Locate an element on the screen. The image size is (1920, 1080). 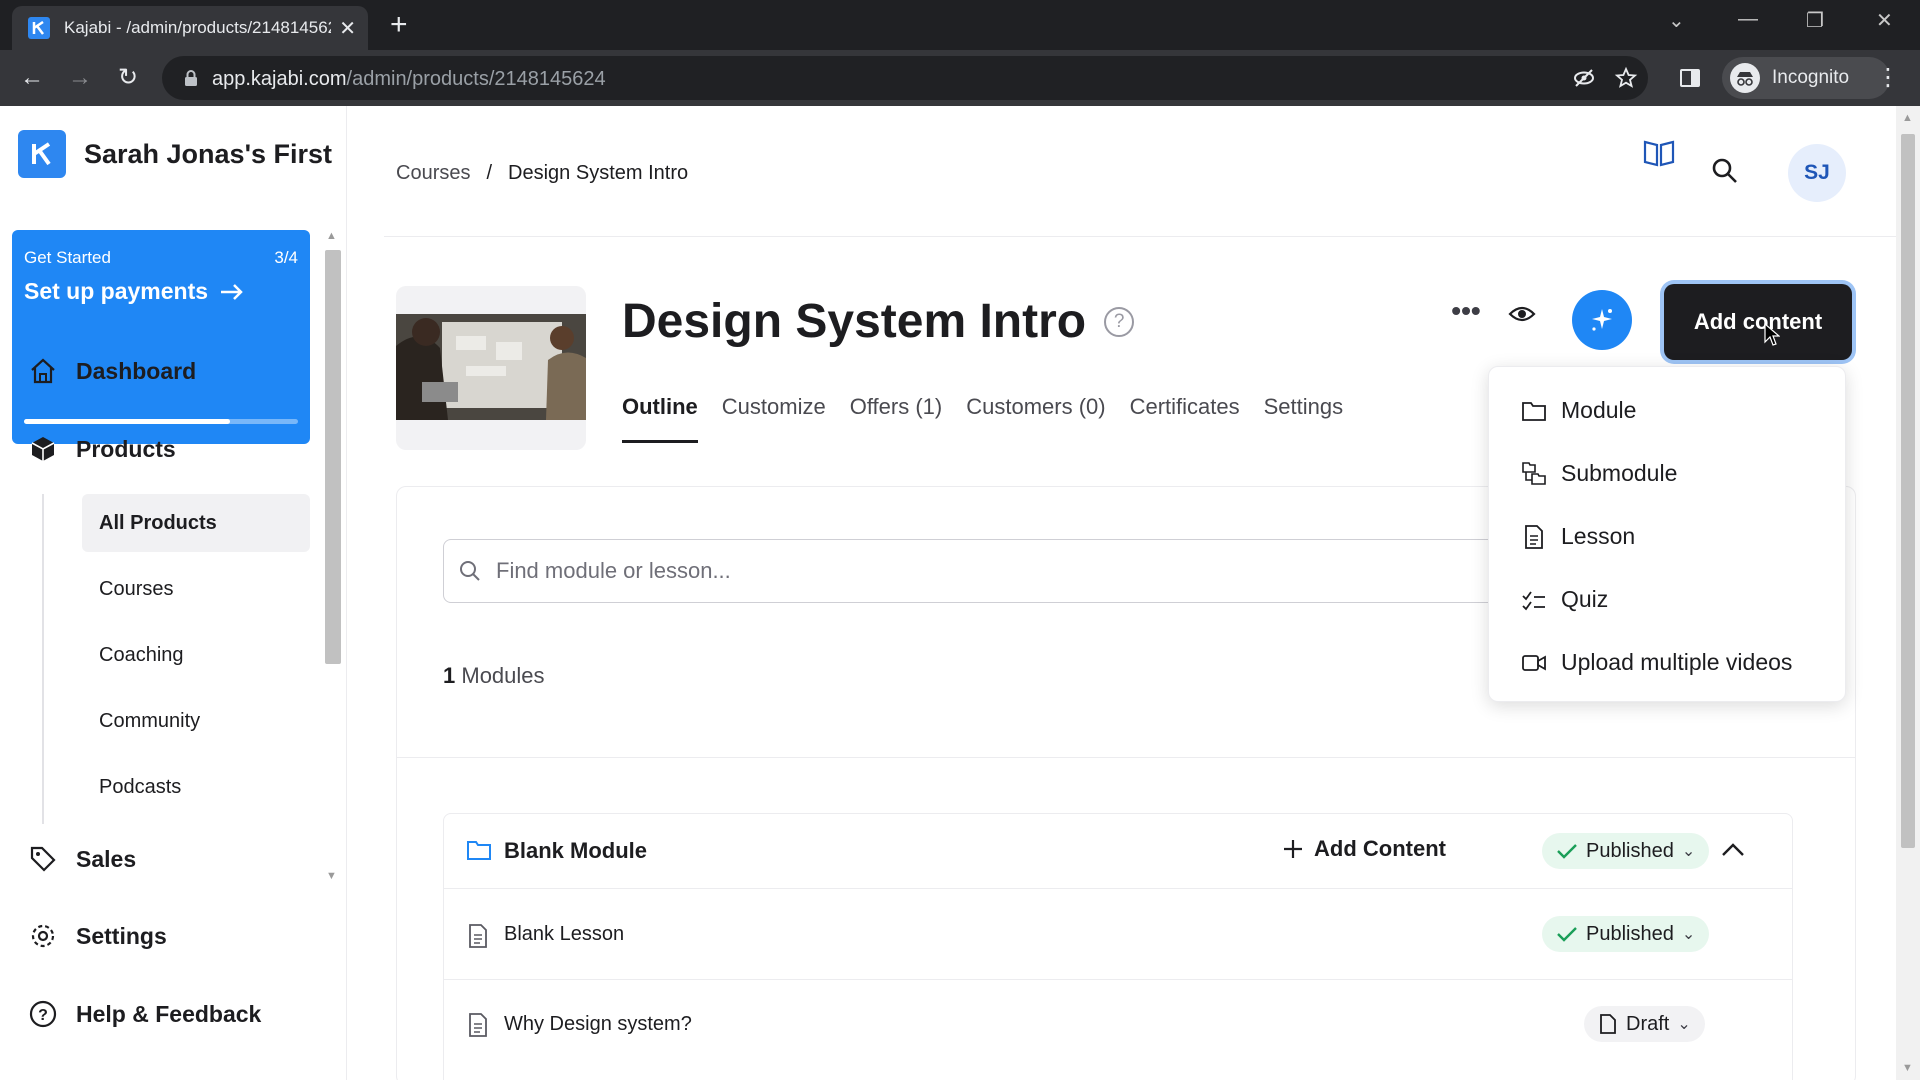
site-name: Sarah Jonas's First is located at coordinates (208, 153).